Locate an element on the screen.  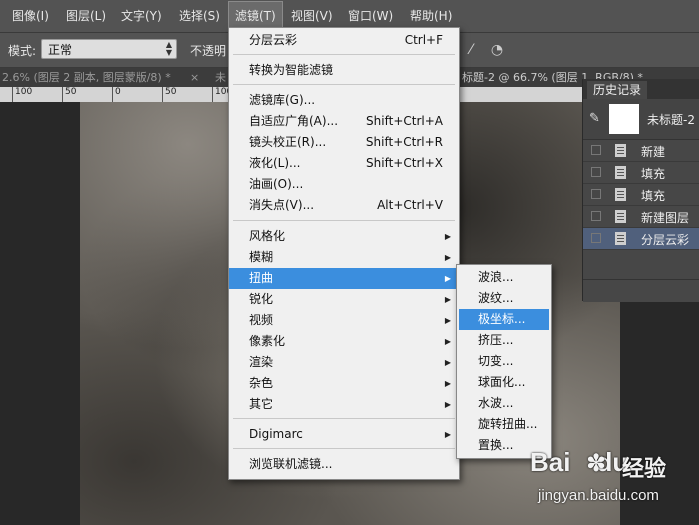
opacity-label: 不透明 is located at coordinates (208, 51).